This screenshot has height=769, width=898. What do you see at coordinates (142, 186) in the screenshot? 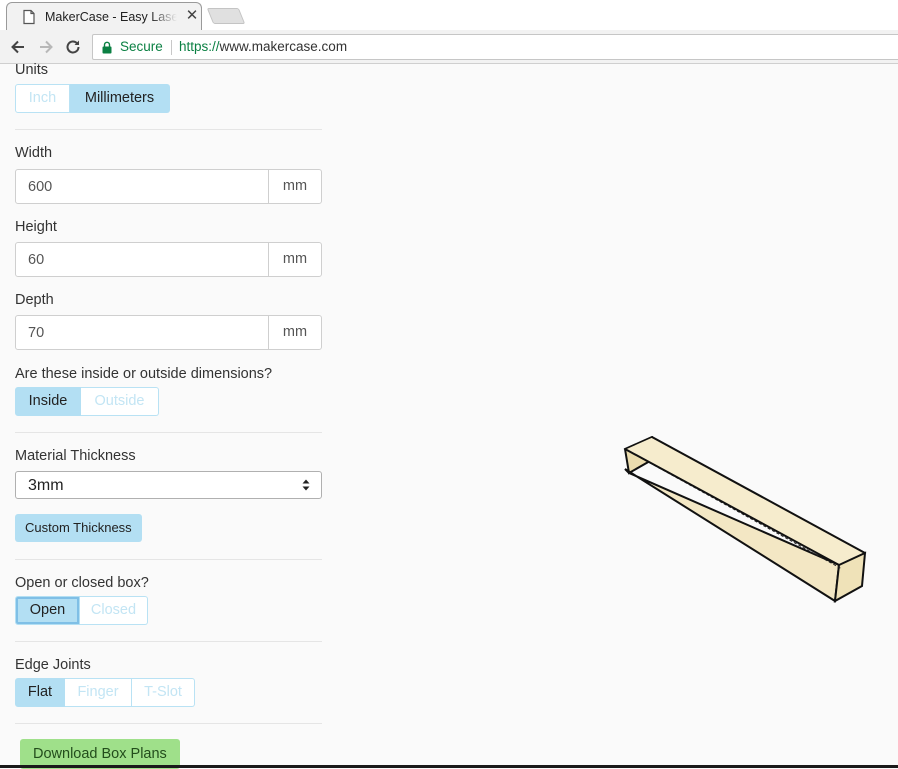
I see `width-input` at bounding box center [142, 186].